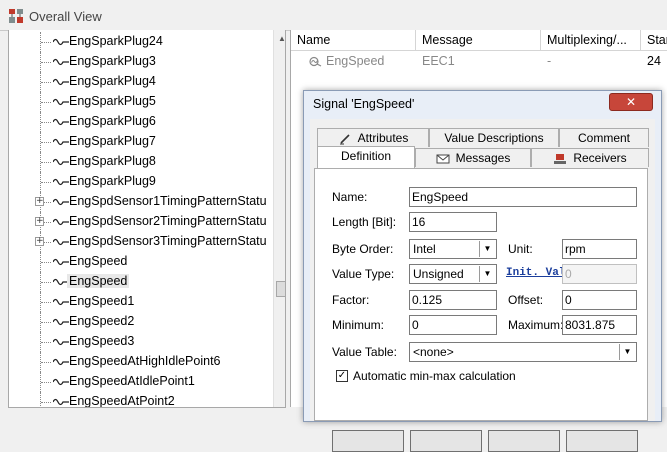  What do you see at coordinates (363, 274) in the screenshot?
I see `value-type-label: Value Type:` at bounding box center [363, 274].